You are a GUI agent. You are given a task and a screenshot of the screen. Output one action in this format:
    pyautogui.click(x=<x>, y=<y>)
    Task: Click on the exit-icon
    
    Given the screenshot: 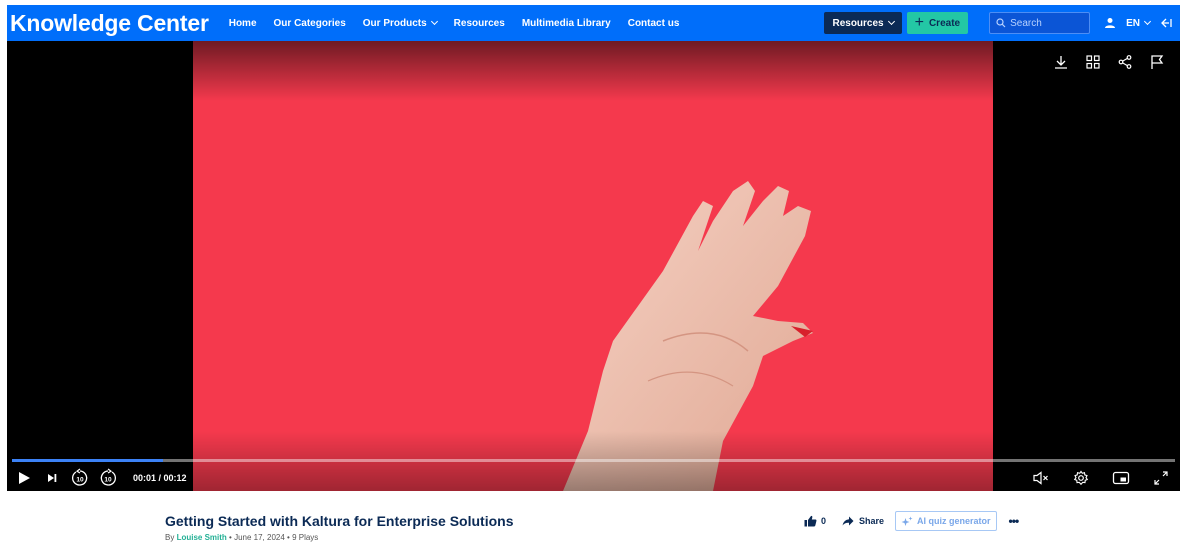 What is the action you would take?
    pyautogui.click(x=1166, y=23)
    